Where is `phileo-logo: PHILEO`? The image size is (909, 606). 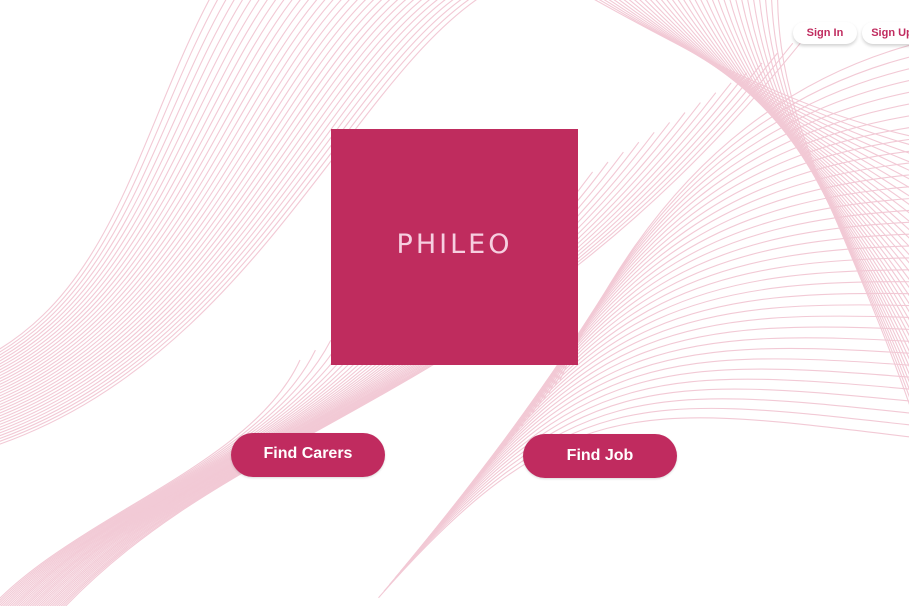 phileo-logo: PHILEO is located at coordinates (454, 247).